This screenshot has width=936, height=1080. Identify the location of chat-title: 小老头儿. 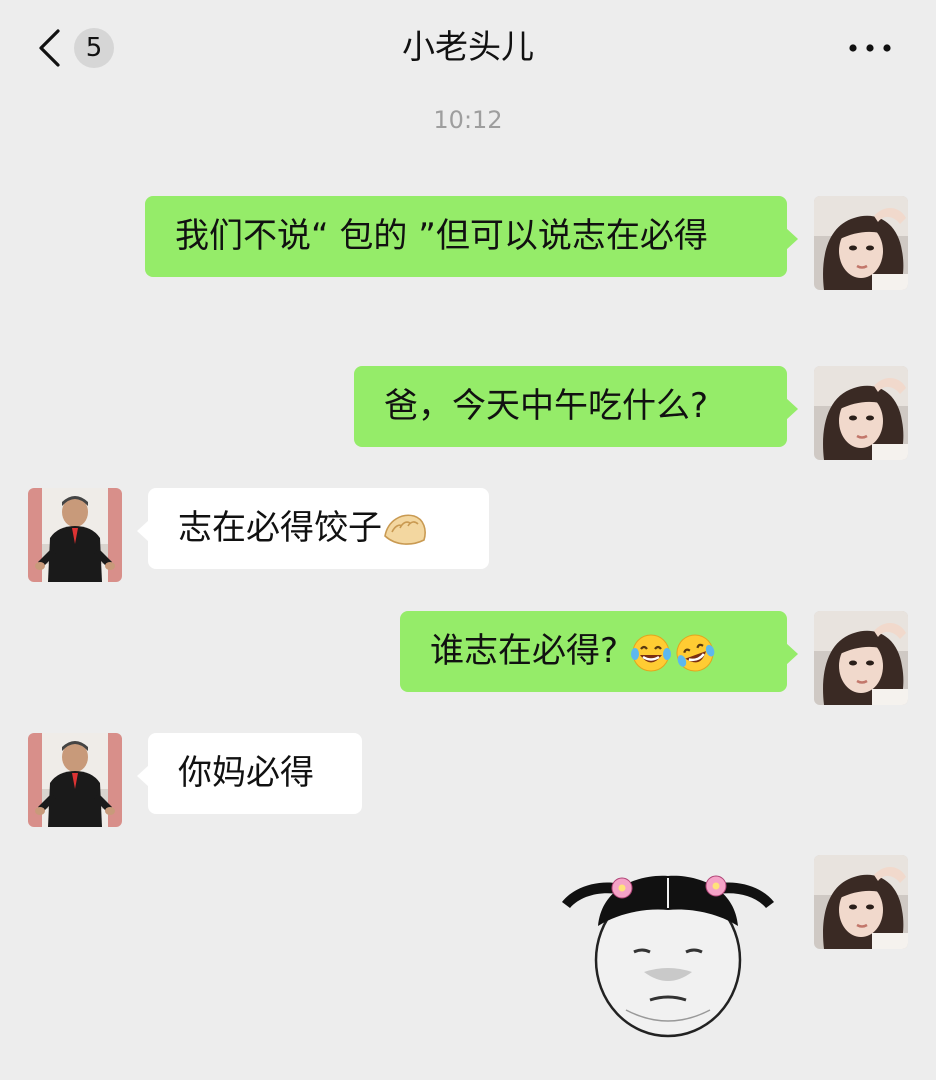
(468, 46).